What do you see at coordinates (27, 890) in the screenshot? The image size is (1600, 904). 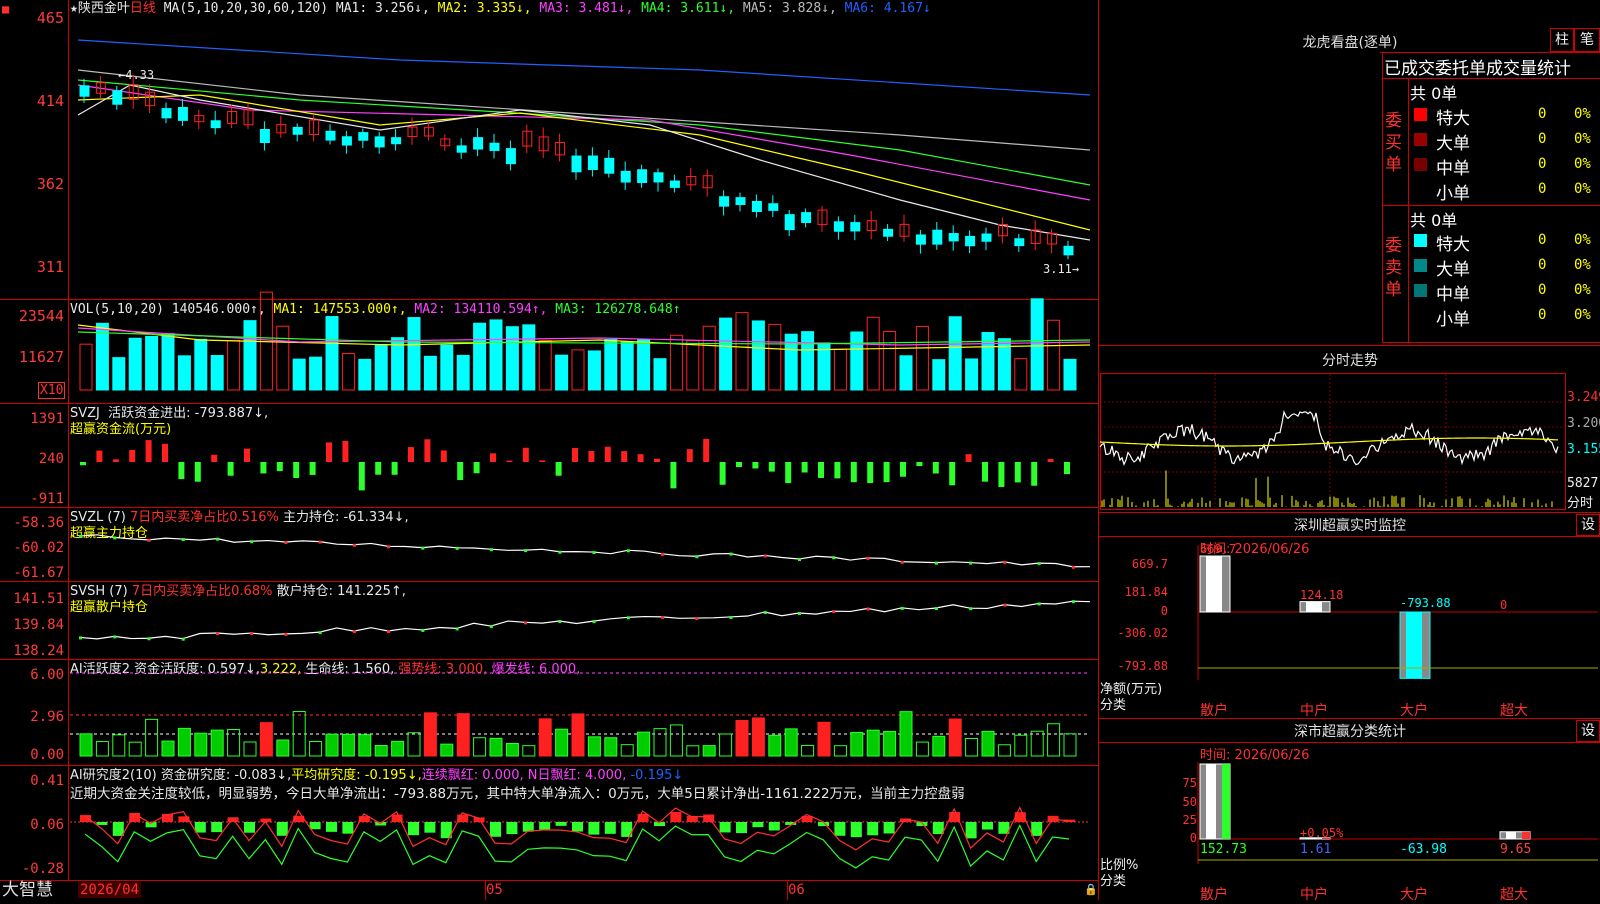 I see `app-logo: 大智慧` at bounding box center [27, 890].